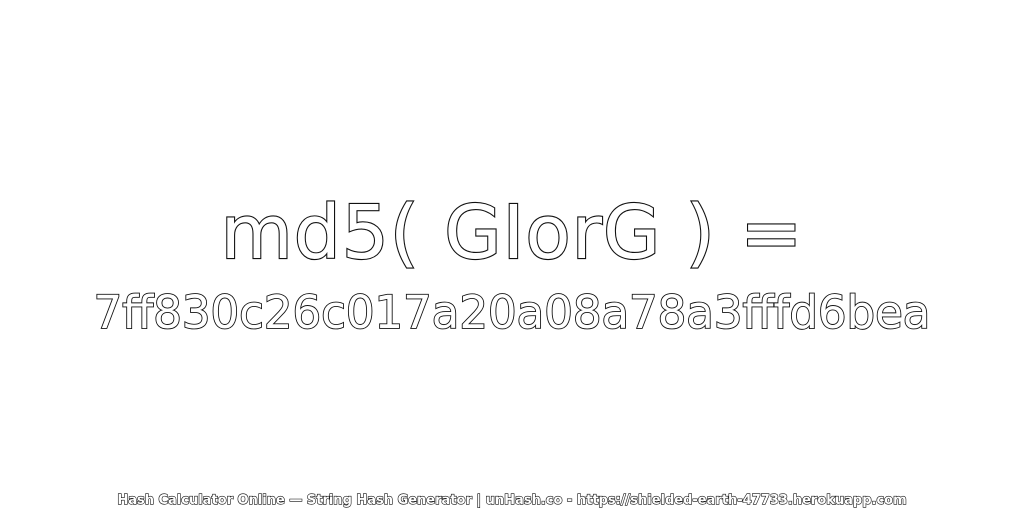 This screenshot has width=1024, height=512. Describe the element at coordinates (512, 312) in the screenshot. I see `md5-hash-value: 7ff830c26c017a20a08a78a3fffd6bea` at that location.